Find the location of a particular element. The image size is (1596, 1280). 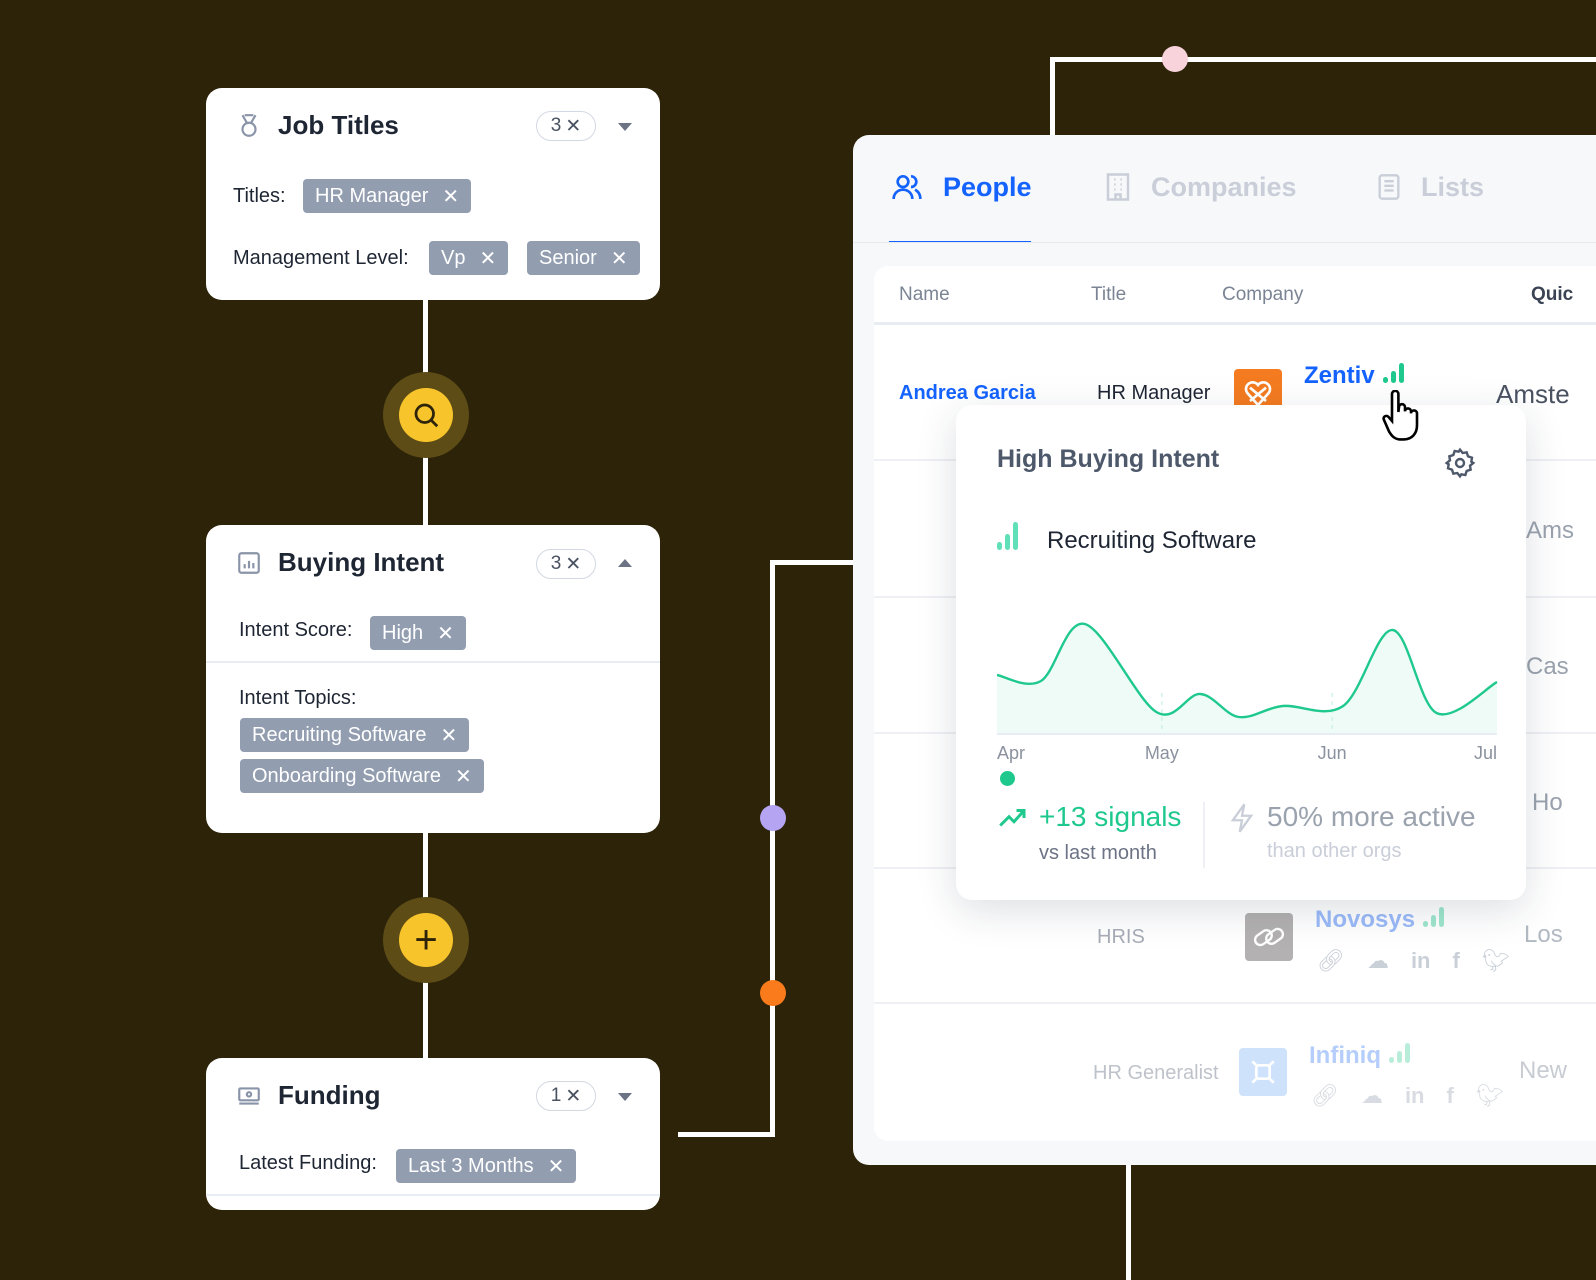

column-header-company: Company is located at coordinates (1262, 295).